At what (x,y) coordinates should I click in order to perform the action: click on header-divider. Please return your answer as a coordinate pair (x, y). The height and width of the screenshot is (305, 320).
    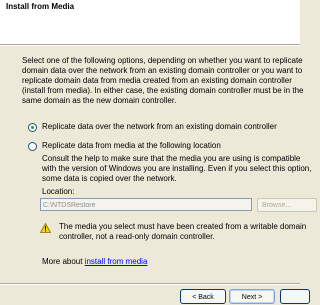
    Looking at the image, I should click on (150, 45).